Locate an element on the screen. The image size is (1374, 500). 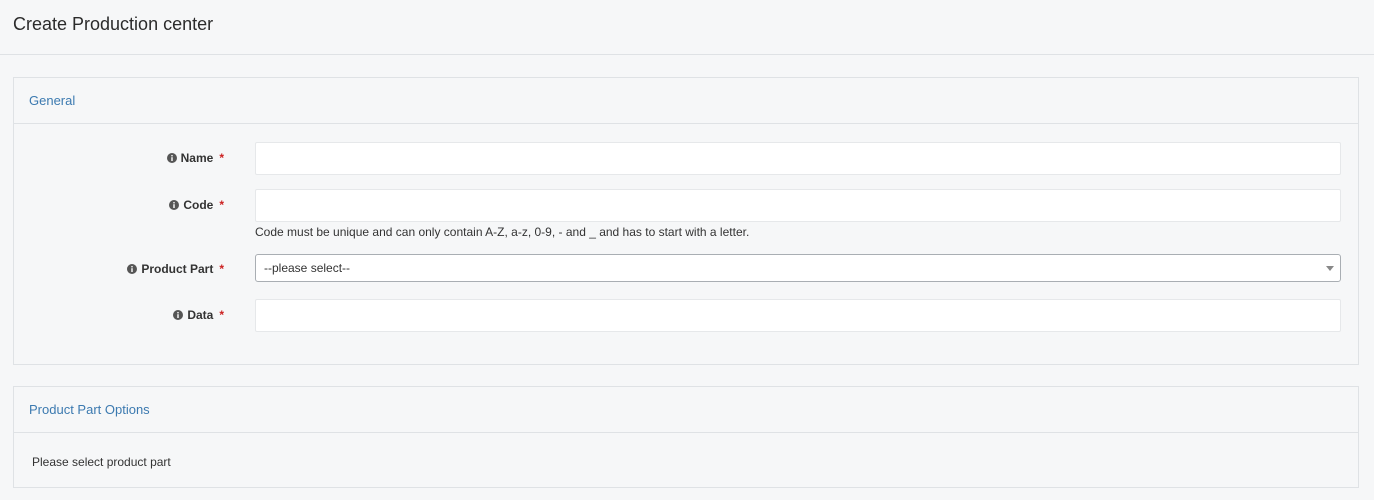
page-header: Create Production center is located at coordinates (687, 27).